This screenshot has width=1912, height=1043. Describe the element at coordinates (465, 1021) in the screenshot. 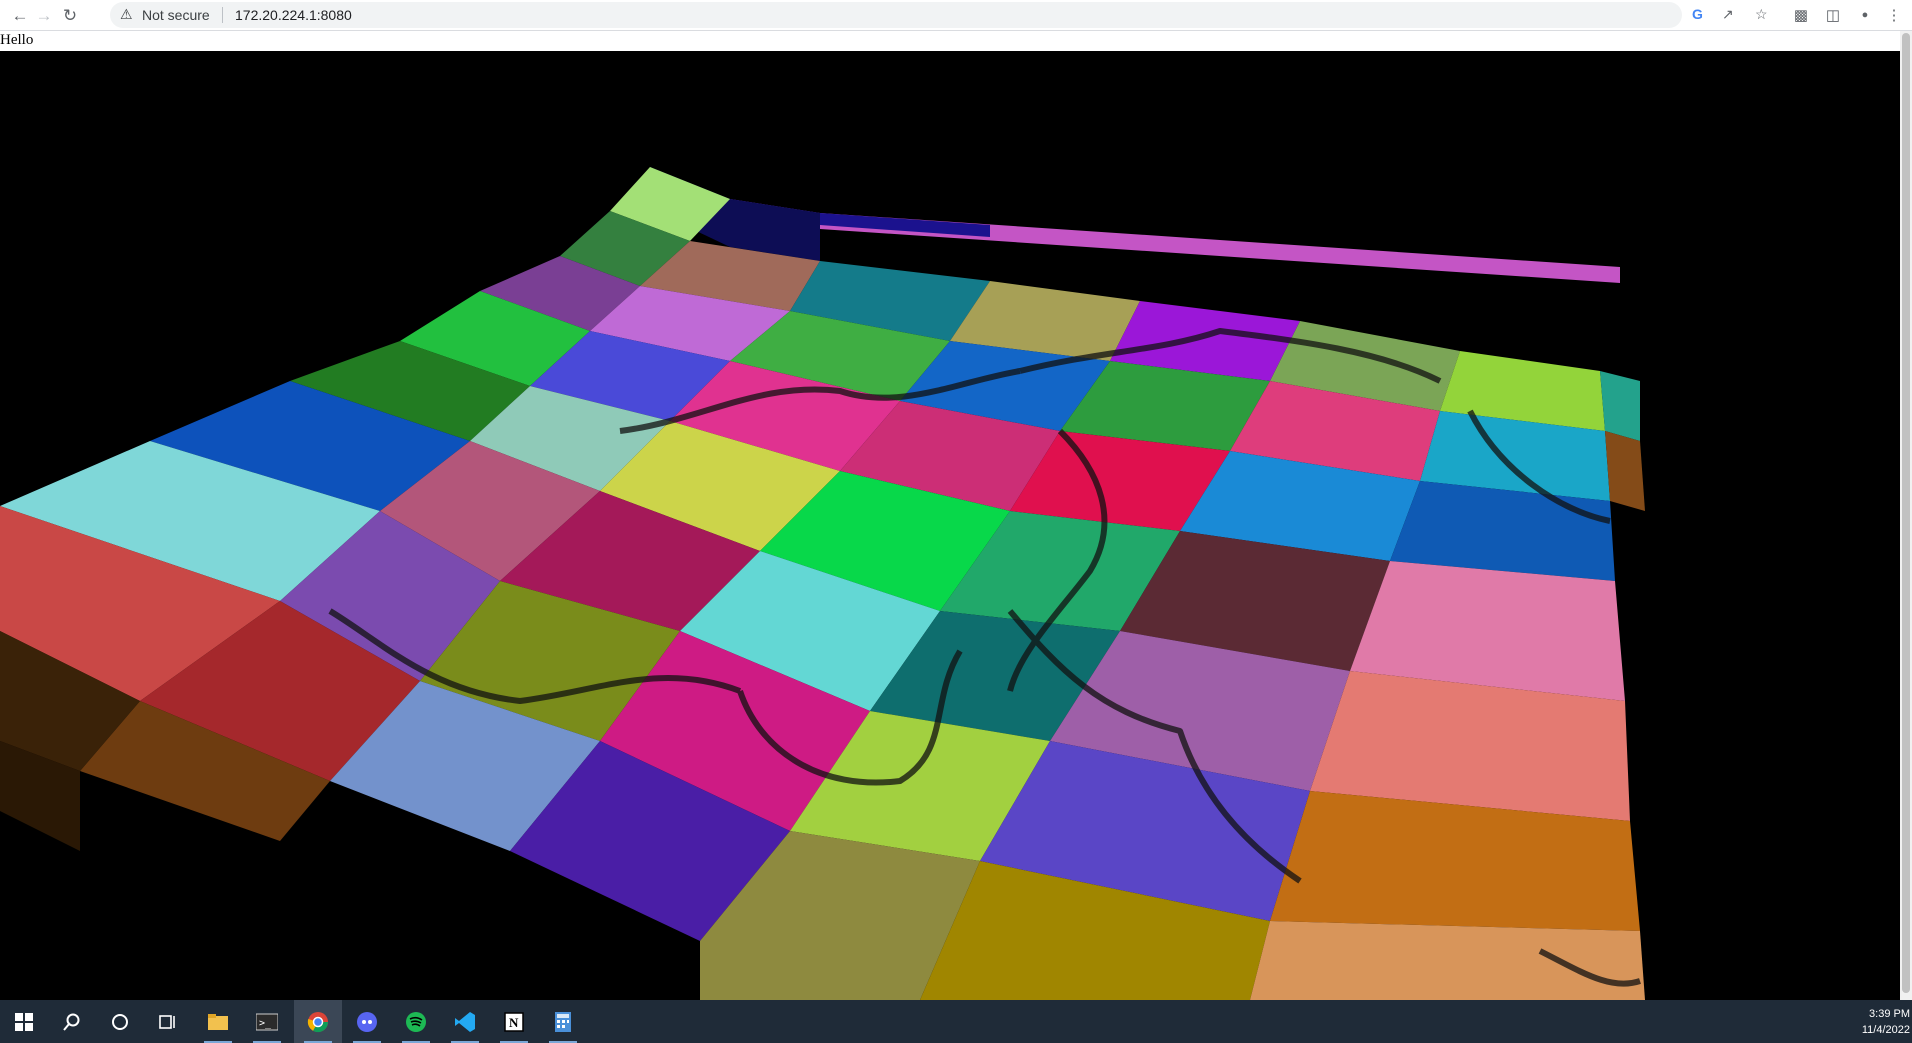

I see `vscode-icon` at that location.